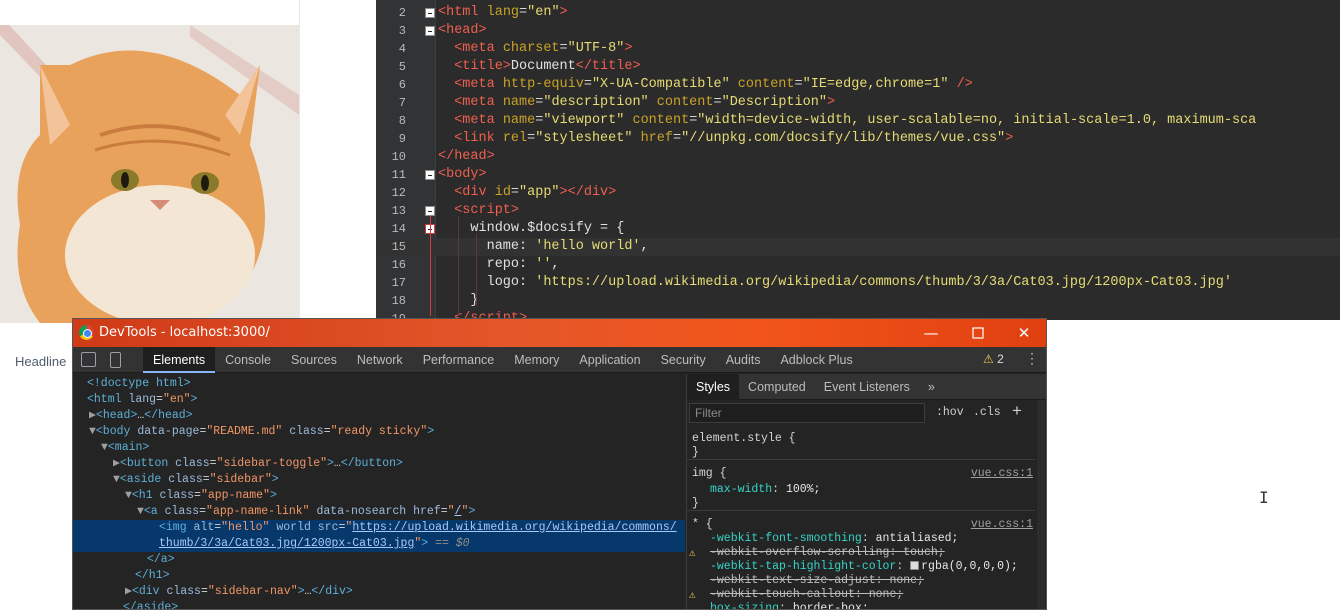 The image size is (1340, 610). I want to click on tab-performance: Performance, so click(459, 360).